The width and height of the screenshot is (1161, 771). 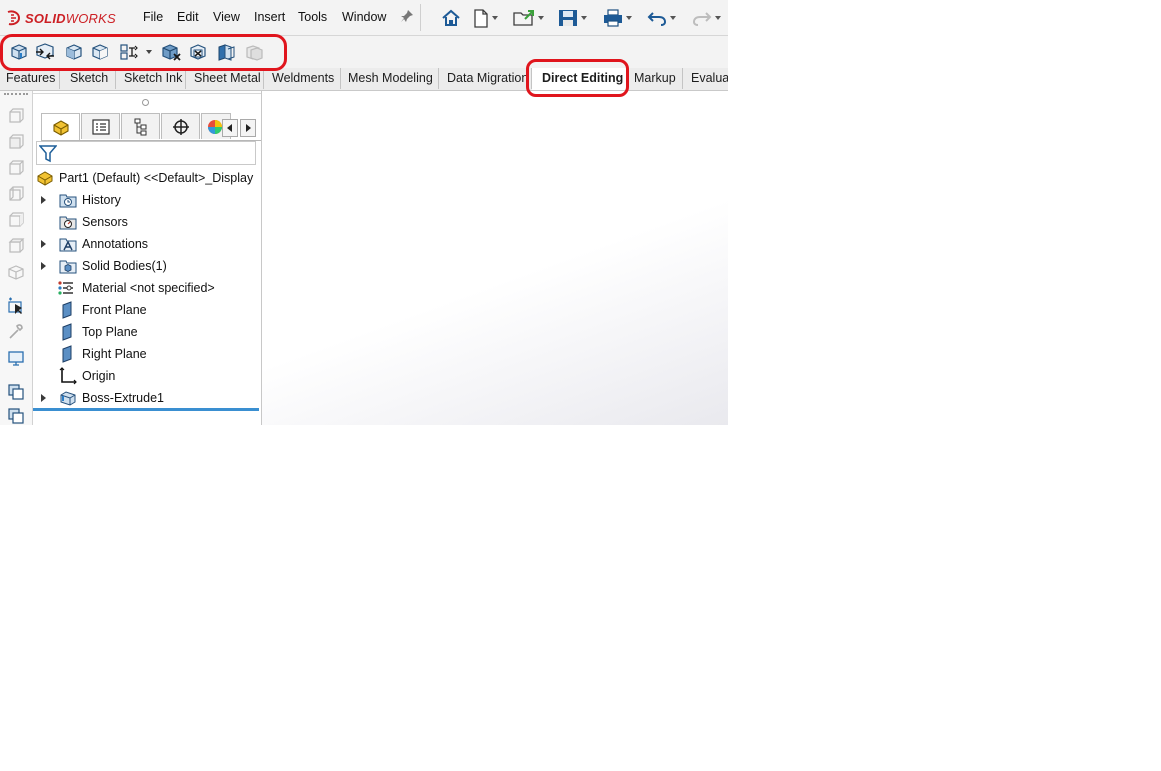 I want to click on view-orientation-icon, so click(x=16, y=392).